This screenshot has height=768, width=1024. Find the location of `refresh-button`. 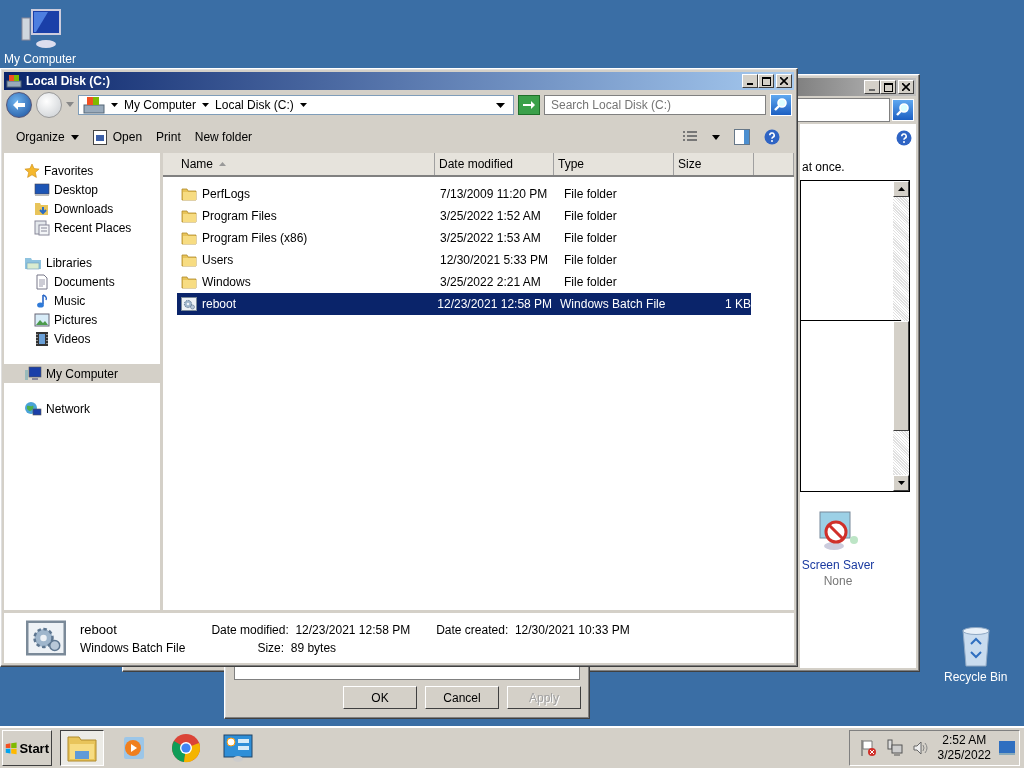

refresh-button is located at coordinates (529, 105).